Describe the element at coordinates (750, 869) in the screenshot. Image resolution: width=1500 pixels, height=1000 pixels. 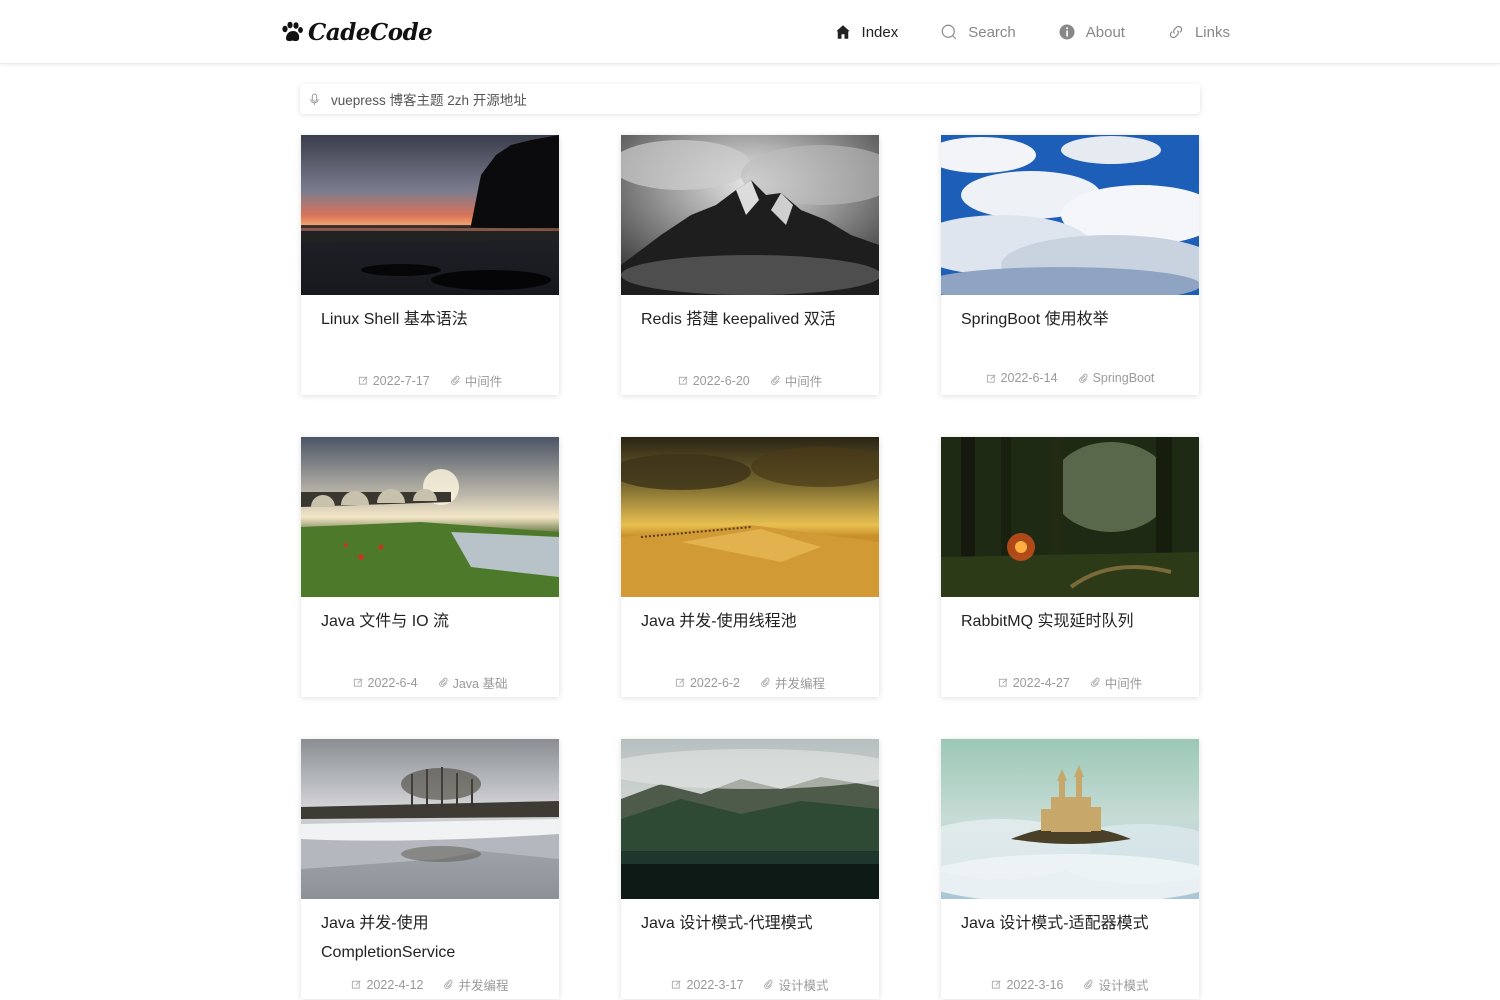
I see `post-card: Java 设计模式-代理模式 2022-3-17 设计模式` at that location.